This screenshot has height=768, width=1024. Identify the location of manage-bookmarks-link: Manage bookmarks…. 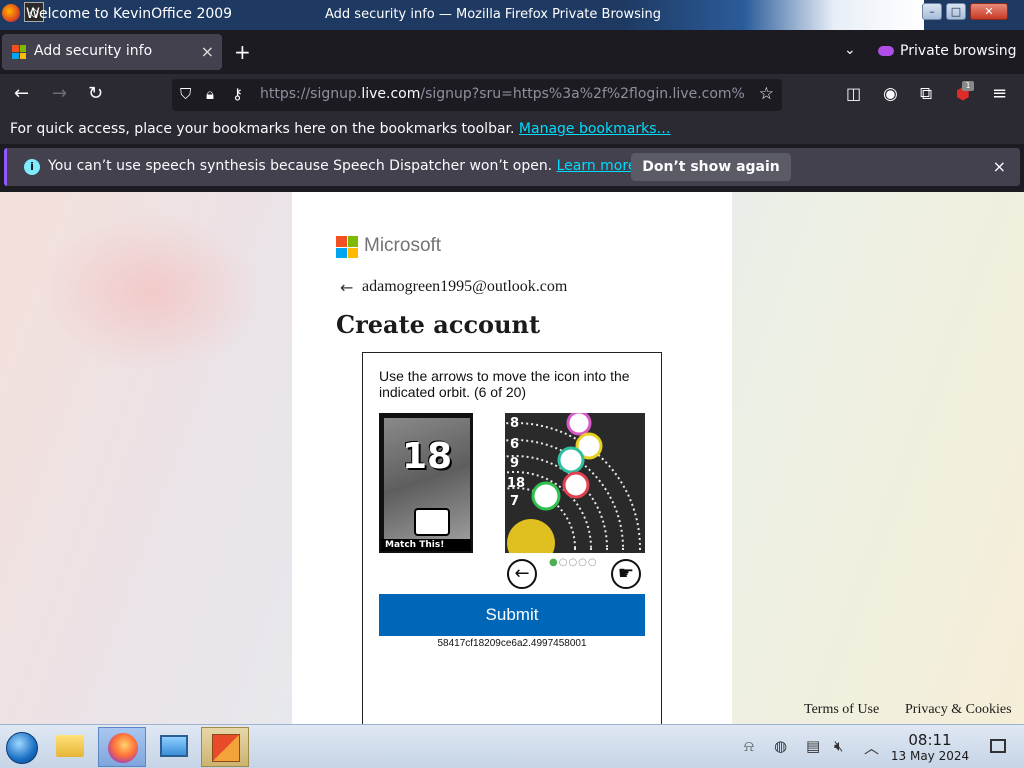
(595, 129).